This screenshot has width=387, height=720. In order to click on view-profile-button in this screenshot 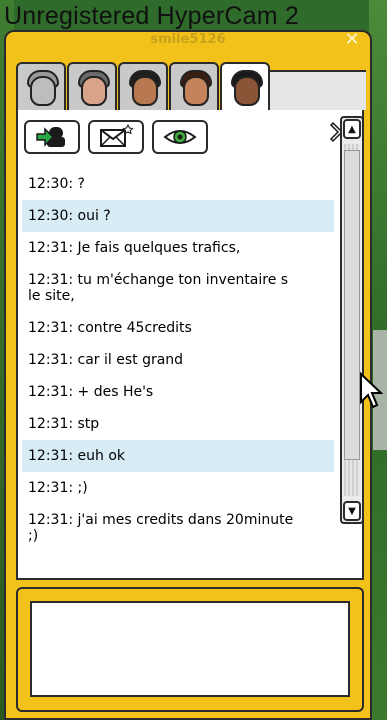, I will do `click(180, 137)`.